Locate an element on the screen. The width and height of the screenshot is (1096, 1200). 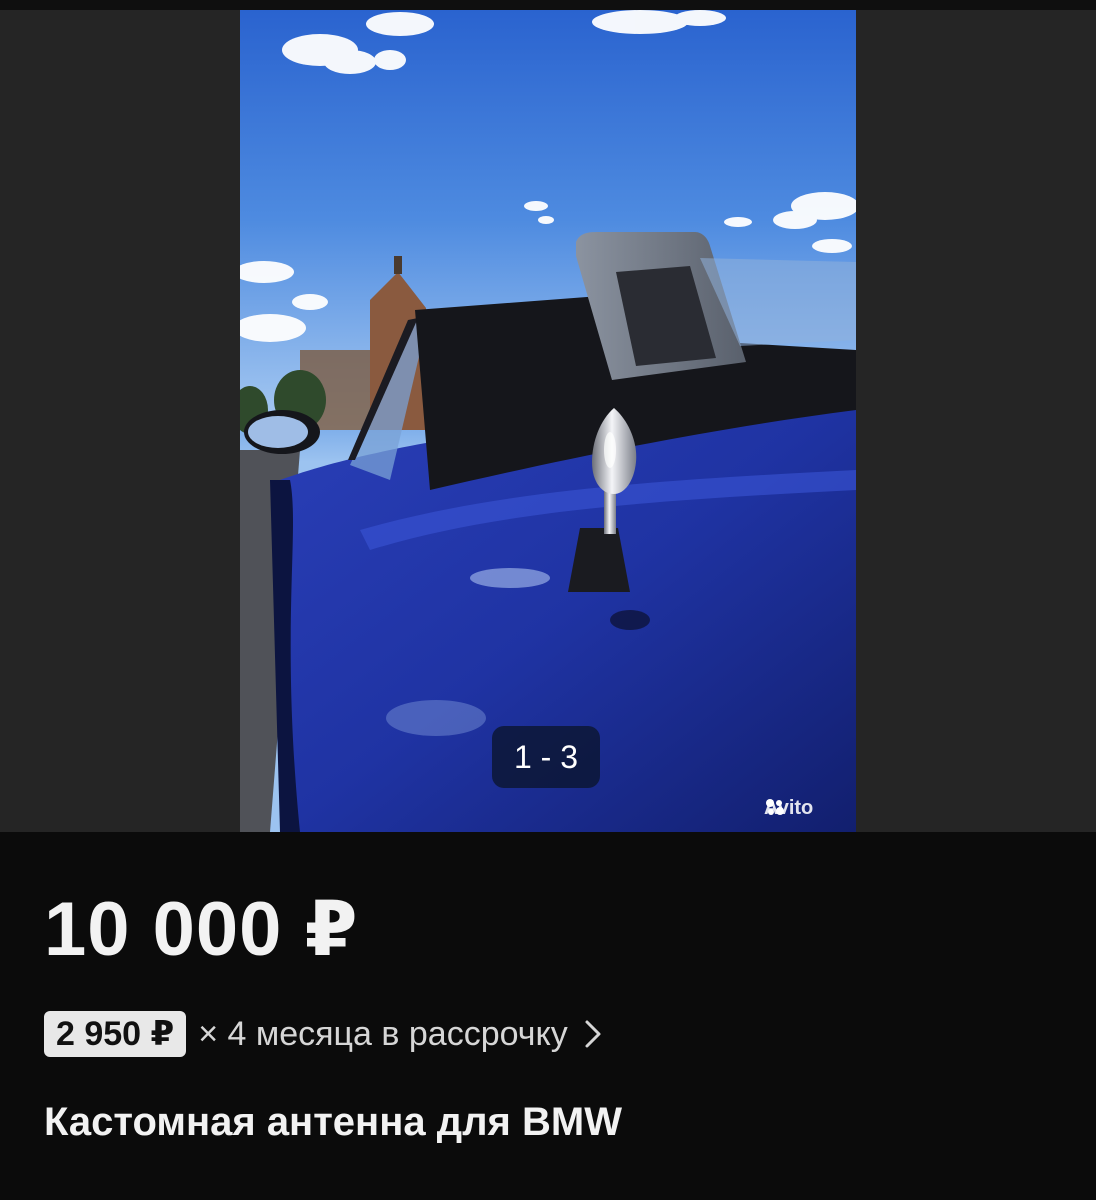
avito-watermark: Avito is located at coordinates (788, 808).